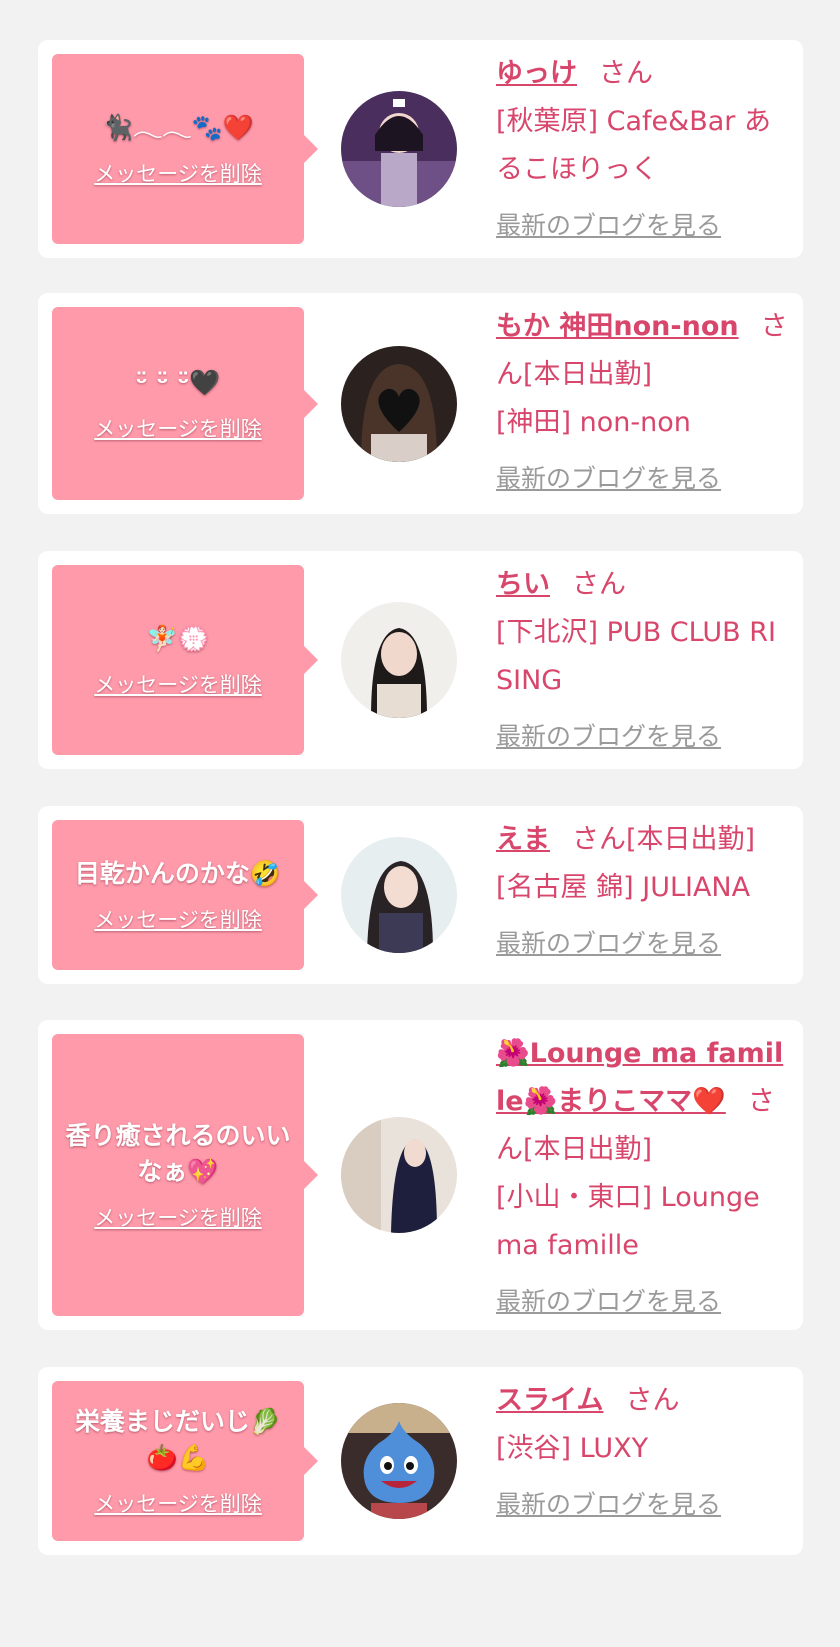 The width and height of the screenshot is (840, 1647). I want to click on user-info: ちい さん [下北沢] PUB CLUB RISING 最新のブログを見る, so click(642, 657).